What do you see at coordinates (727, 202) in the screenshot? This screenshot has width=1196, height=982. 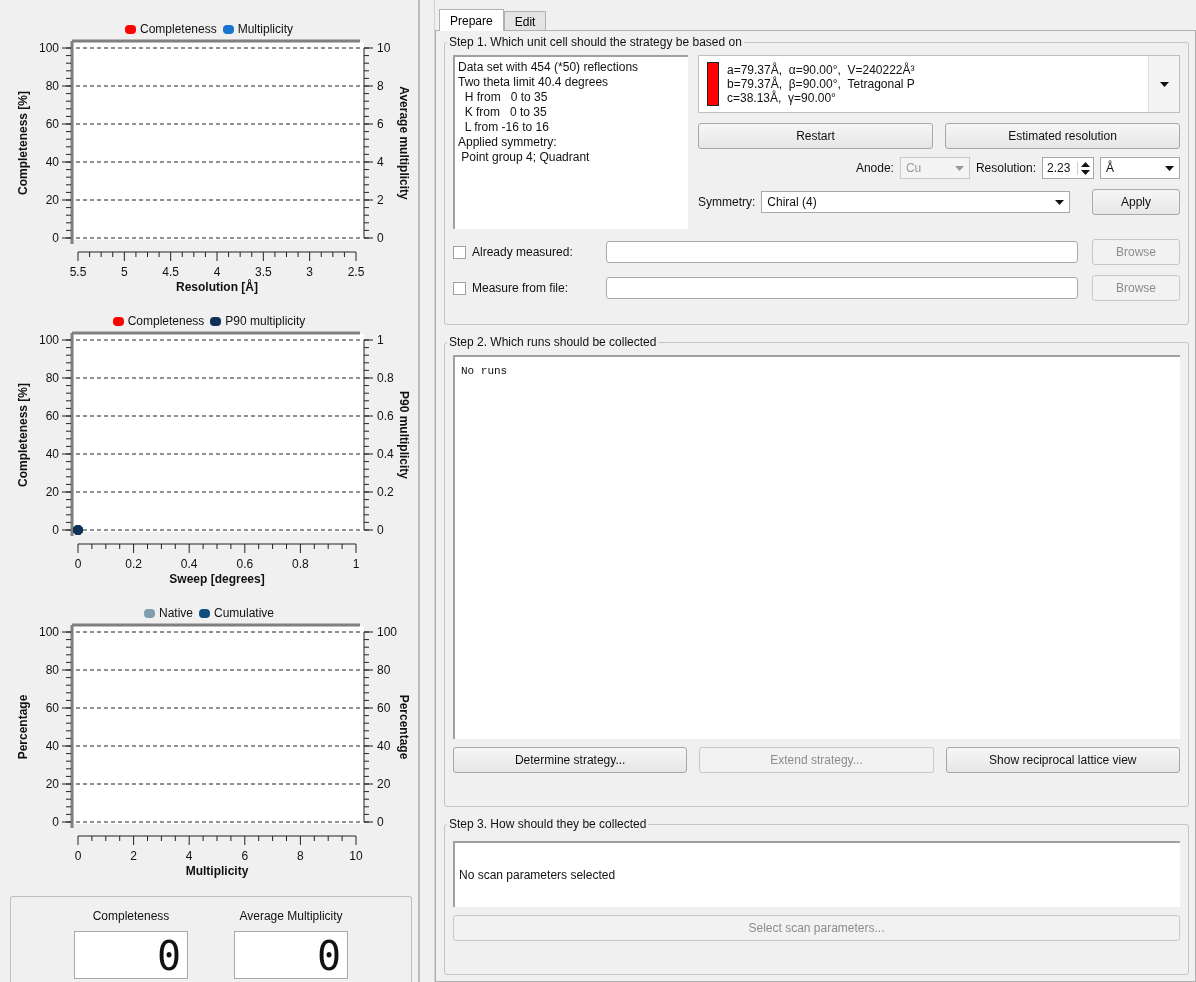 I see `symmetry-label: Symmetry:` at bounding box center [727, 202].